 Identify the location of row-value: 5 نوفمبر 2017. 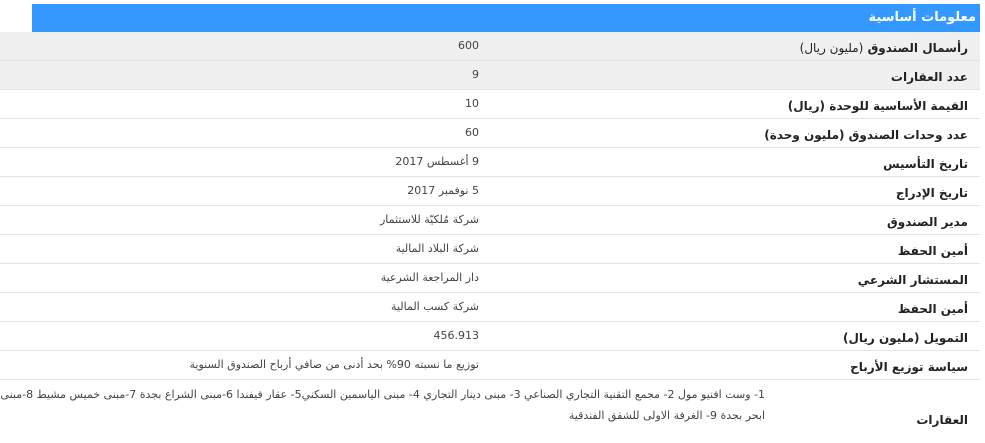
(443, 190).